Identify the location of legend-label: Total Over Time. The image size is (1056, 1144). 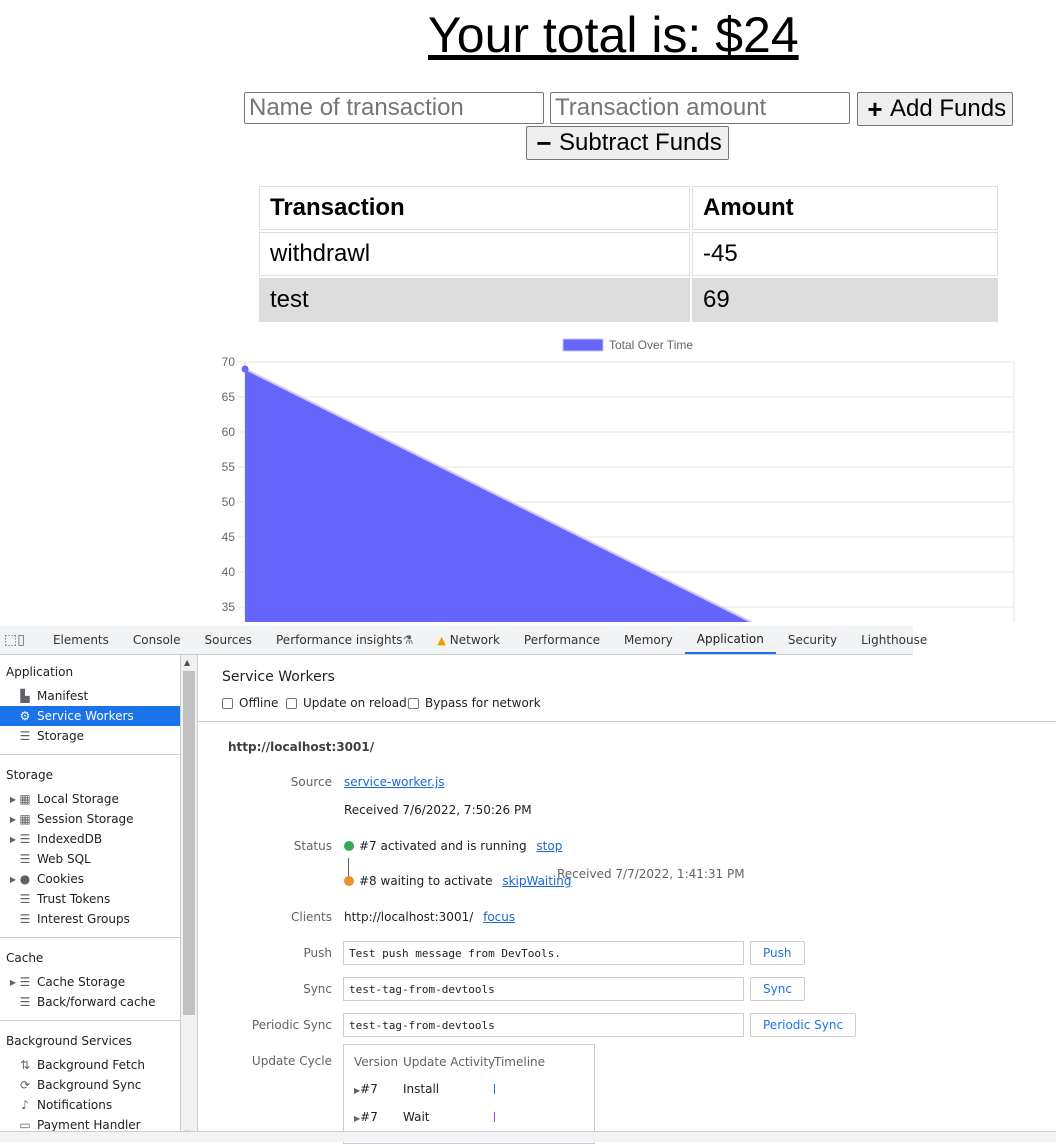
(651, 345).